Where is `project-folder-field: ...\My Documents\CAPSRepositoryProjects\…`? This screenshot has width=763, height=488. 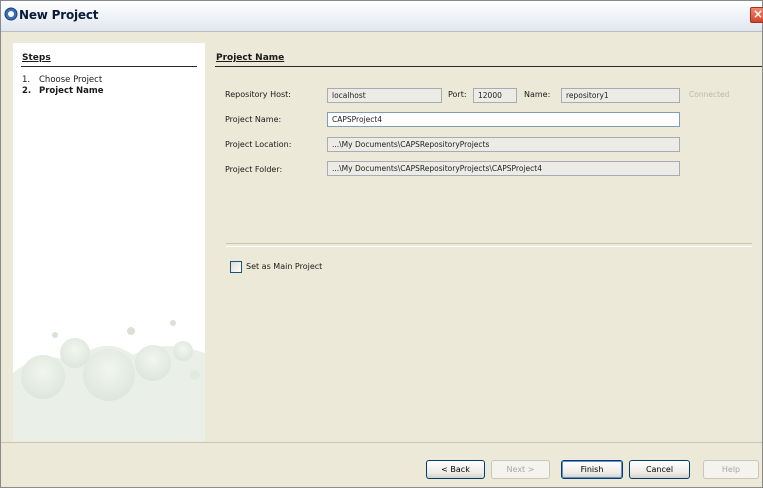 project-folder-field: ...\My Documents\CAPSRepositoryProjects\… is located at coordinates (503, 168).